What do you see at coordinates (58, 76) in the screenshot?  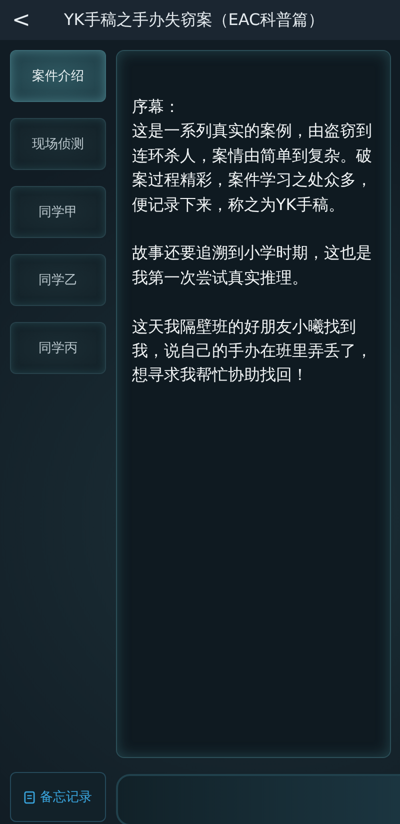 I see `sidebar-tab: 案件介绍` at bounding box center [58, 76].